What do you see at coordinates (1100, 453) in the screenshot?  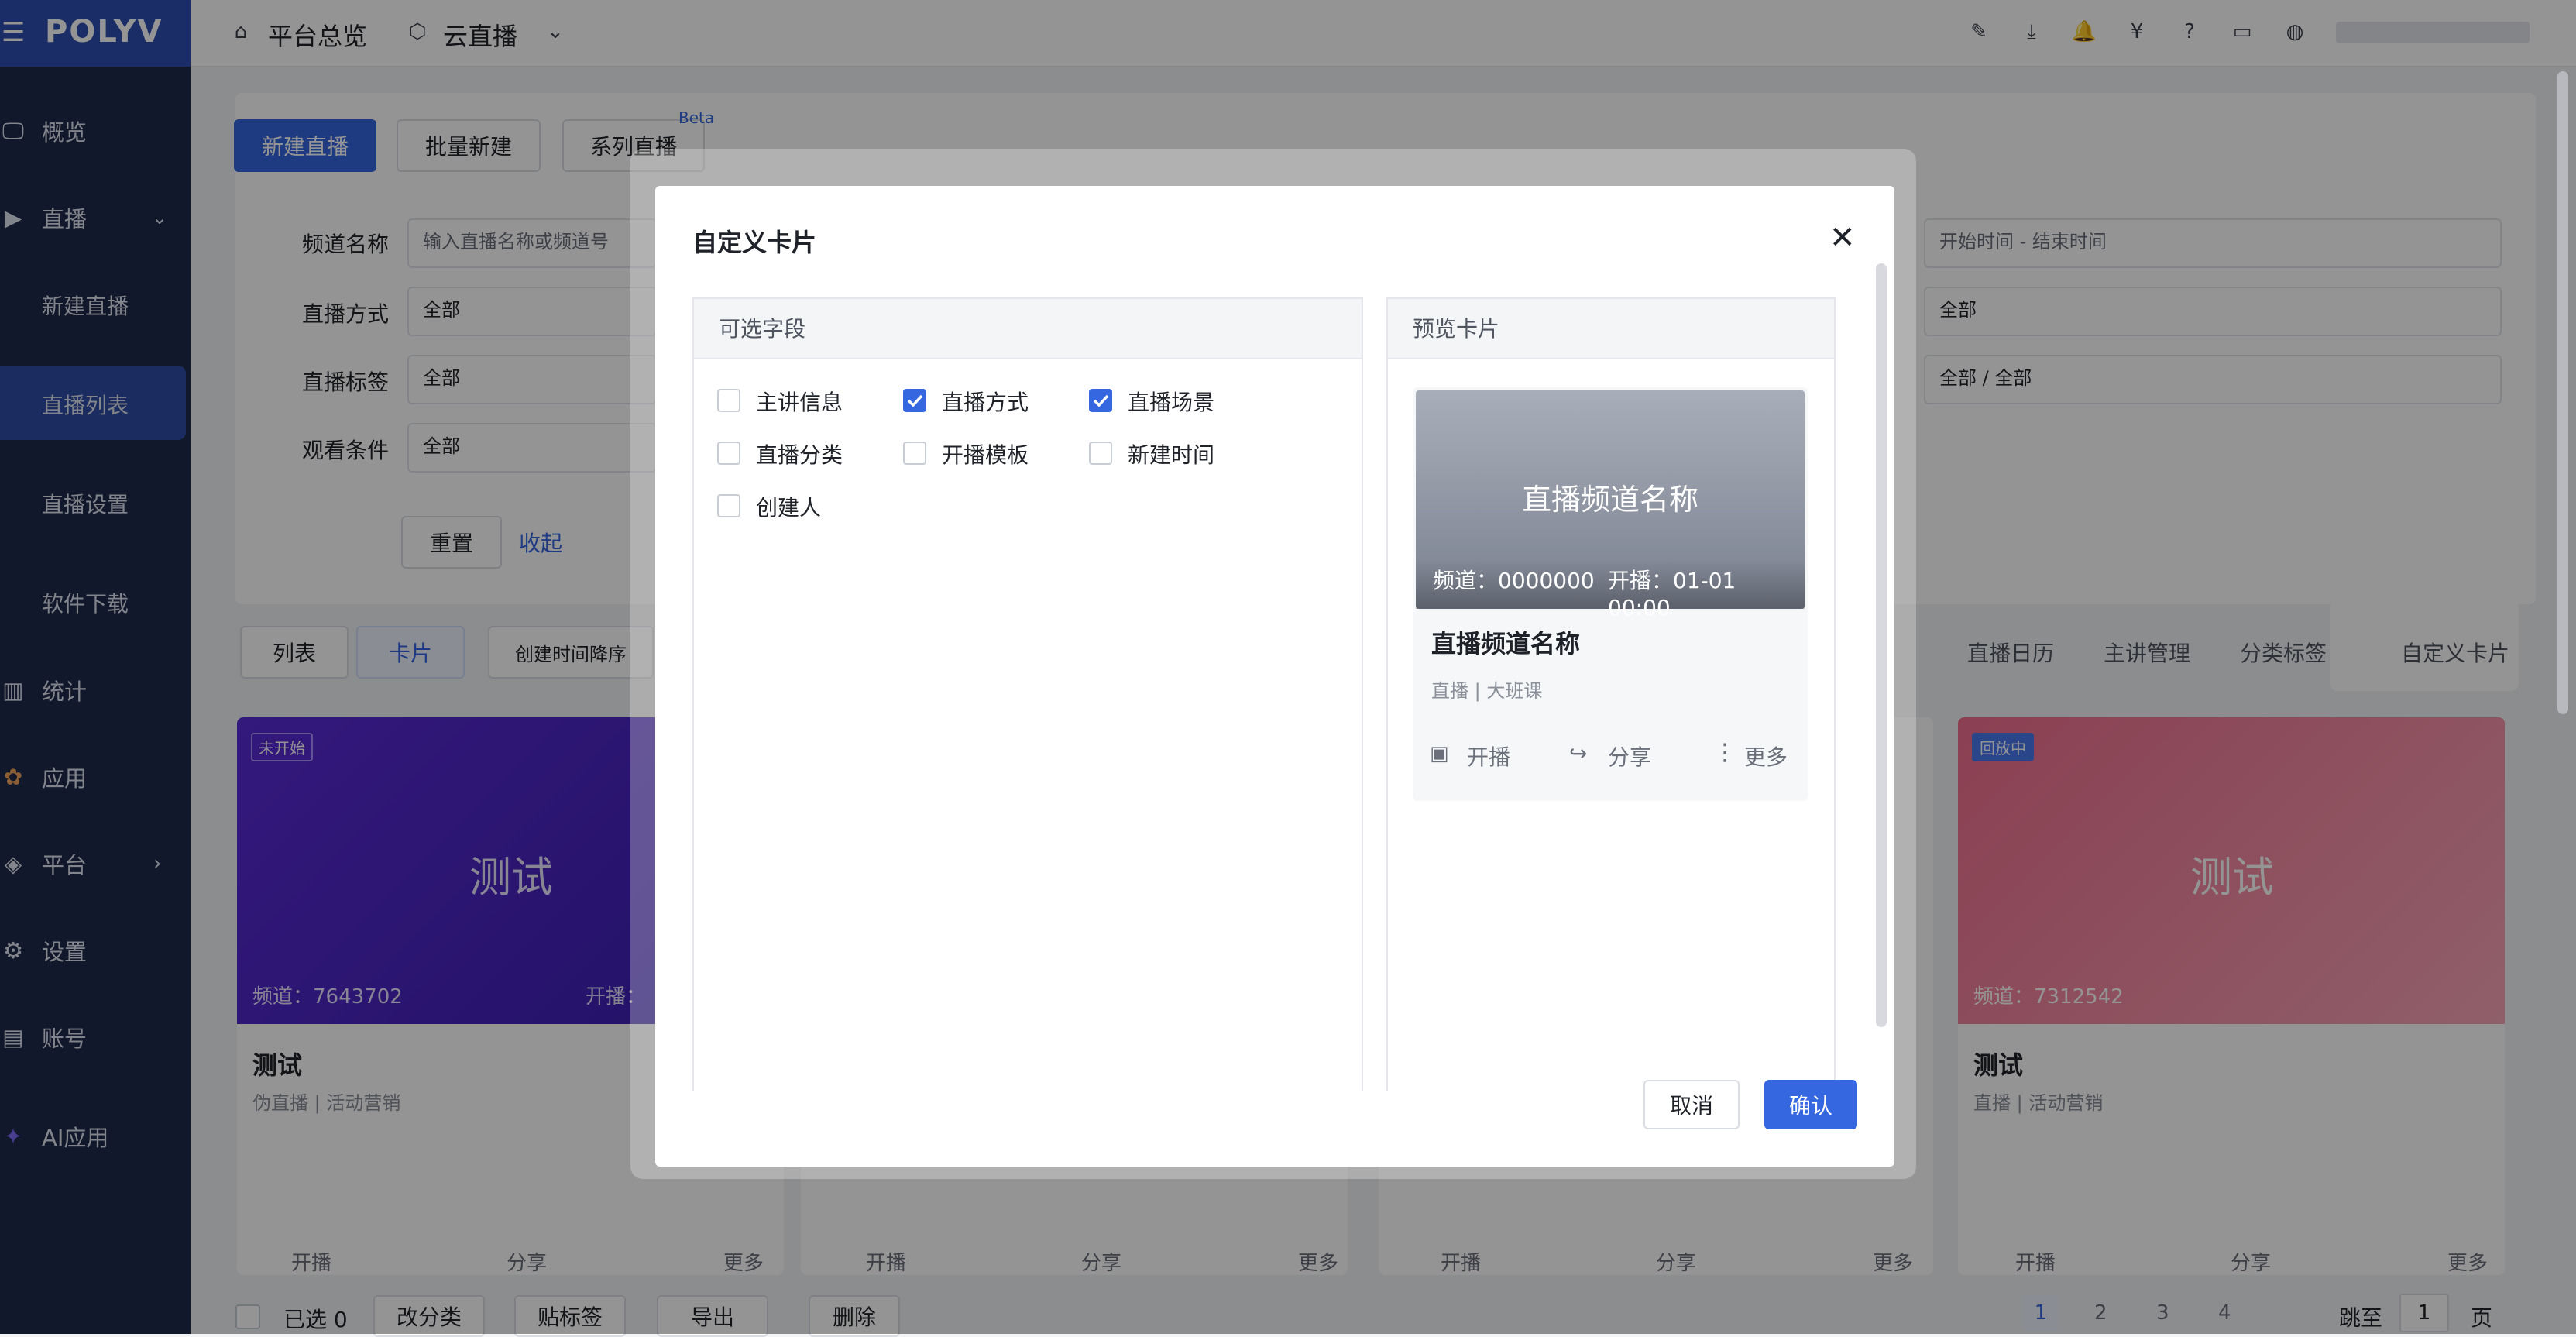 I see `field-checkbox-created-time` at bounding box center [1100, 453].